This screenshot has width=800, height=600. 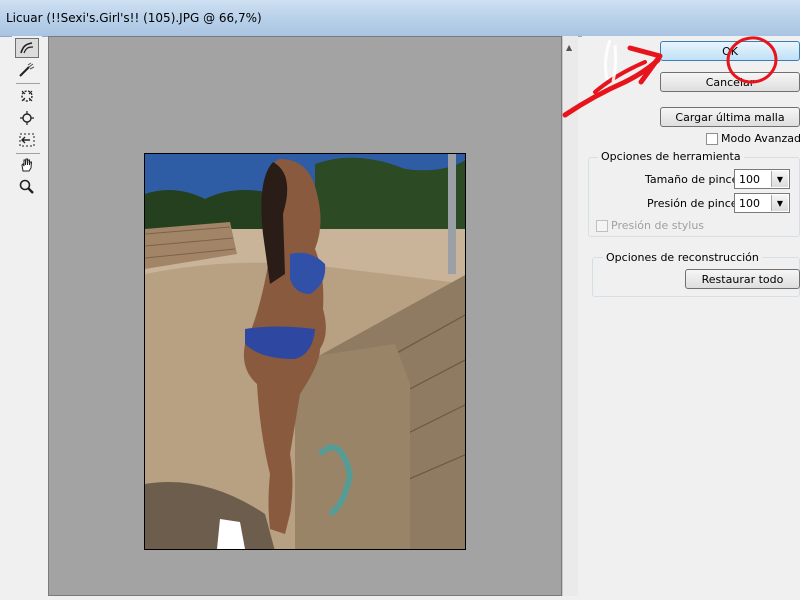 What do you see at coordinates (570, 316) in the screenshot?
I see `preview-vertical-scrollbar: ▲` at bounding box center [570, 316].